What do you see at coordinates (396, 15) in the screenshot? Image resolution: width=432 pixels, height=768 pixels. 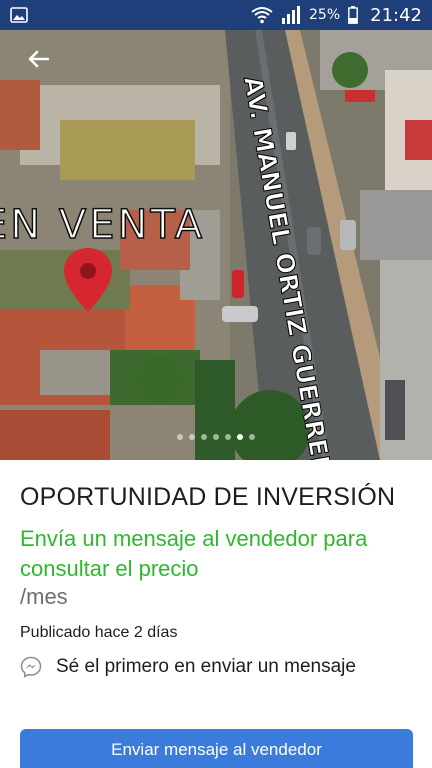 I see `clock: 21:42` at bounding box center [396, 15].